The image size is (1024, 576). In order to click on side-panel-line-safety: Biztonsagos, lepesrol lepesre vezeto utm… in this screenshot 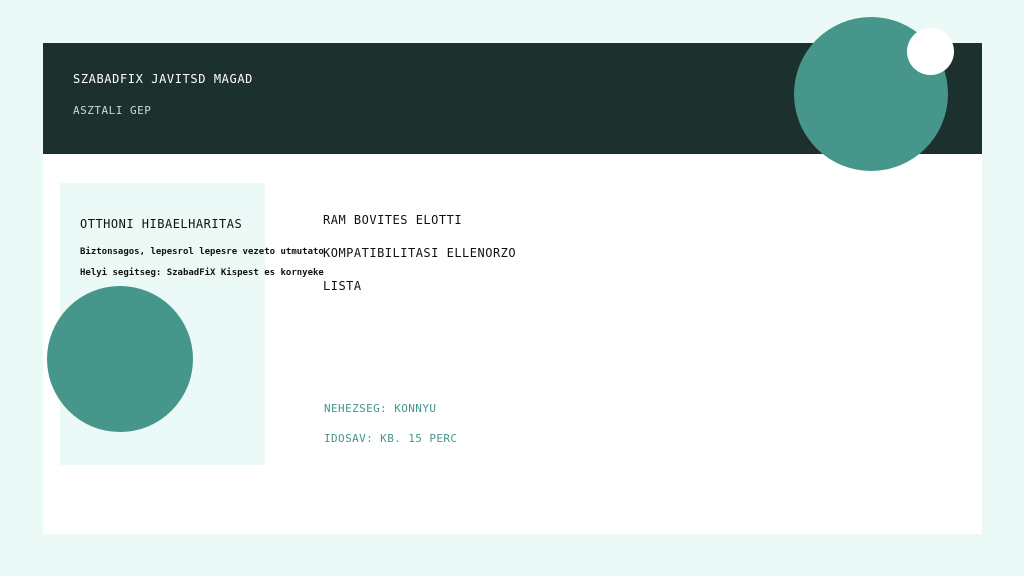, I will do `click(202, 252)`.